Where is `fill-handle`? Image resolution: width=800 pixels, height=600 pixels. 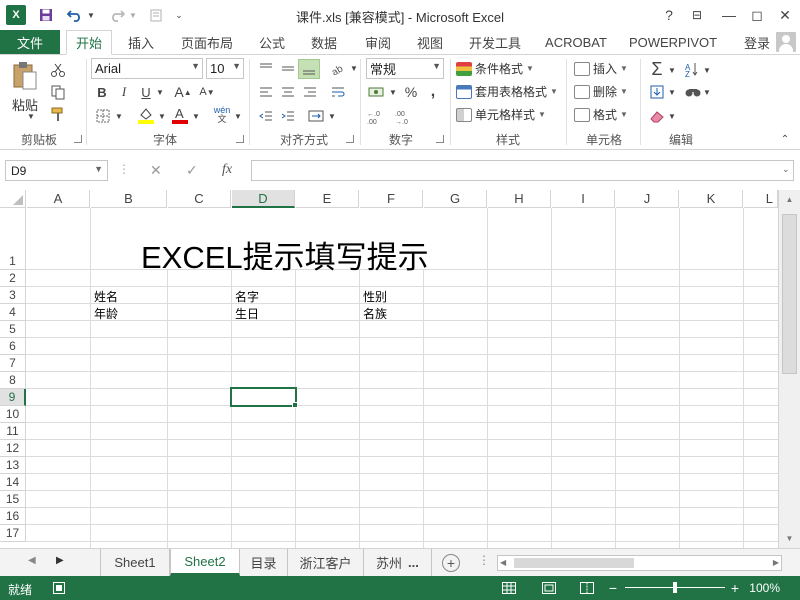 fill-handle is located at coordinates (295, 405).